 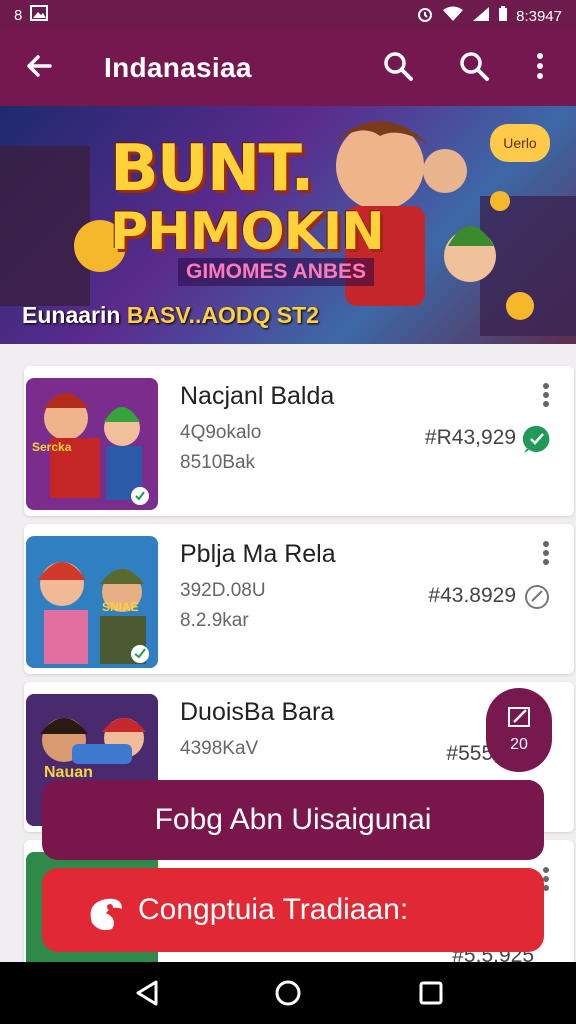 What do you see at coordinates (92, 444) in the screenshot?
I see `game-thumbnail: Sercka` at bounding box center [92, 444].